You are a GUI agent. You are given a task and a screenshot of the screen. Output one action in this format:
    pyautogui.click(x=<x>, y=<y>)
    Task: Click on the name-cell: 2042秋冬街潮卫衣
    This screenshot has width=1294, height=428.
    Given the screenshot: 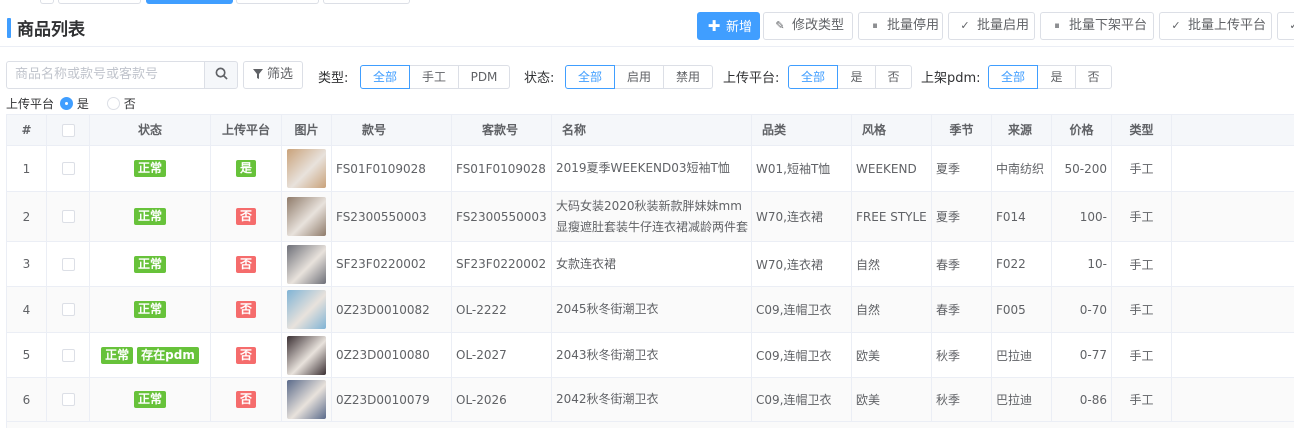 What is the action you would take?
    pyautogui.click(x=652, y=399)
    